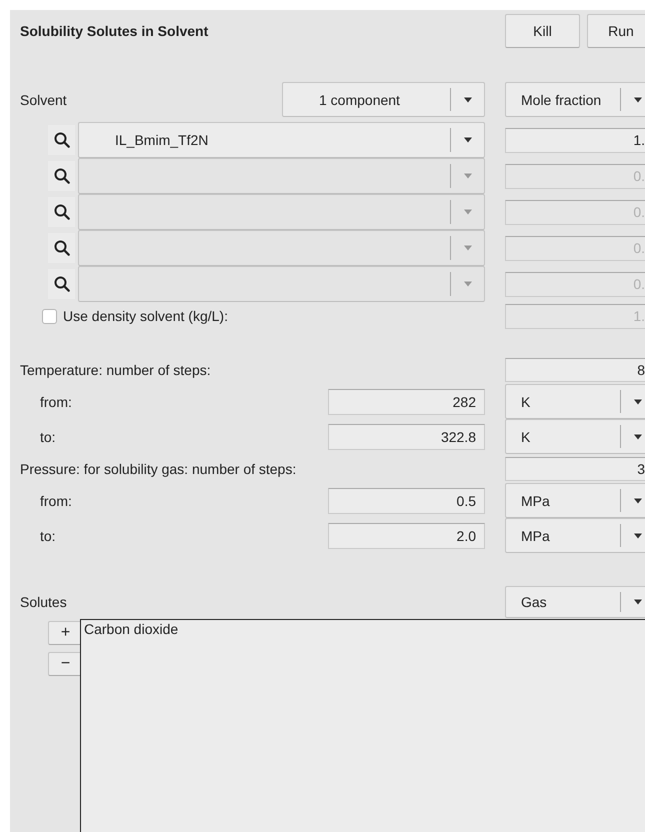  I want to click on remove-button: −, so click(65, 664).